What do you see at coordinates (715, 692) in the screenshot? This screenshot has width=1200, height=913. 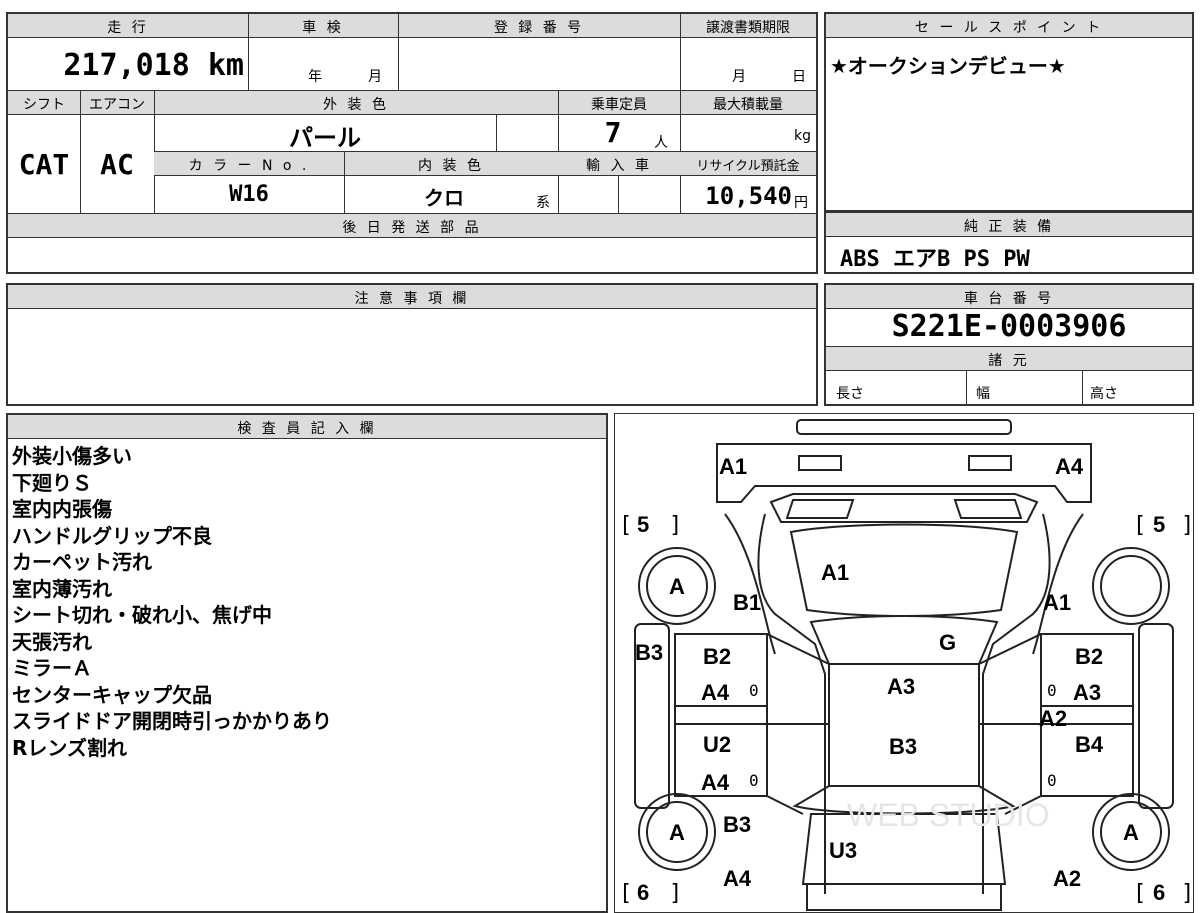 I see `label-left-front-door-2: A4` at bounding box center [715, 692].